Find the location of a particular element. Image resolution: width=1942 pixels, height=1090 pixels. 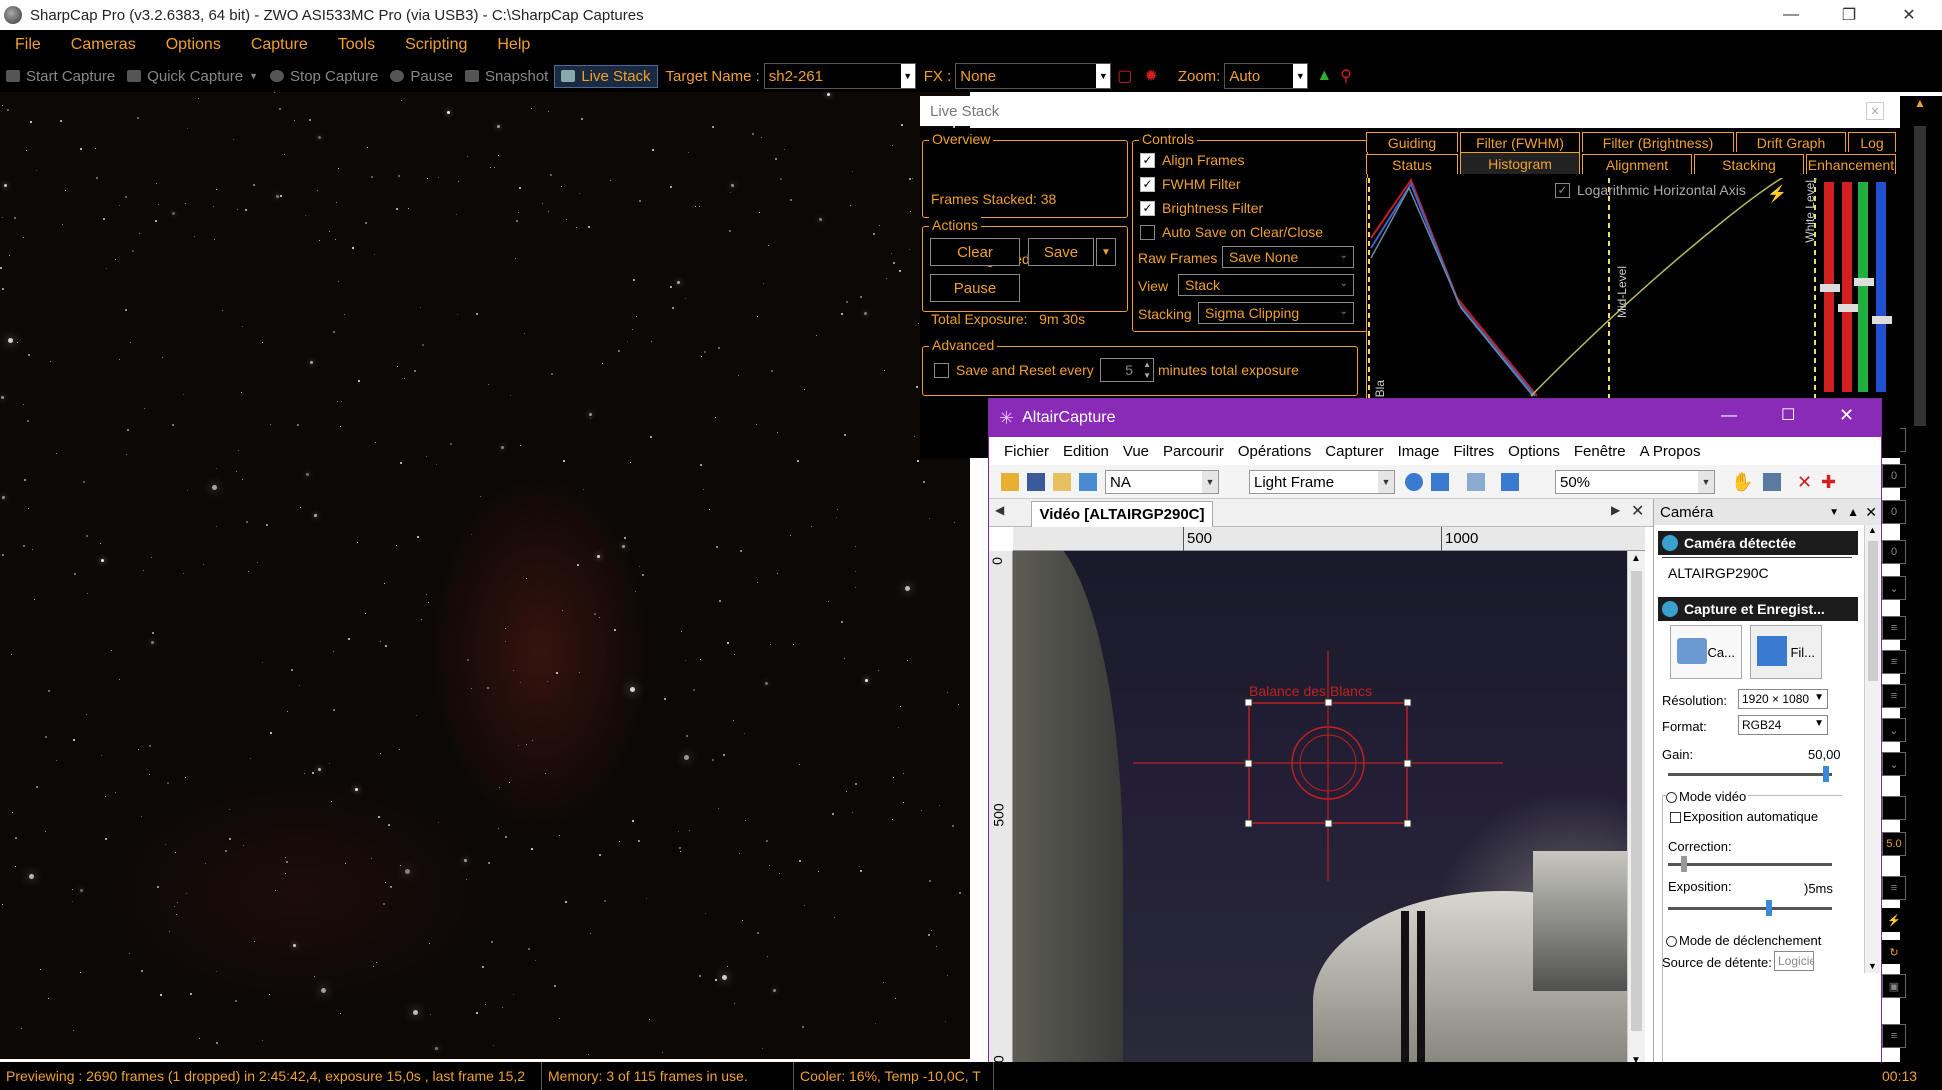

rectangle-select-icon: ▢ is located at coordinates (1124, 76).